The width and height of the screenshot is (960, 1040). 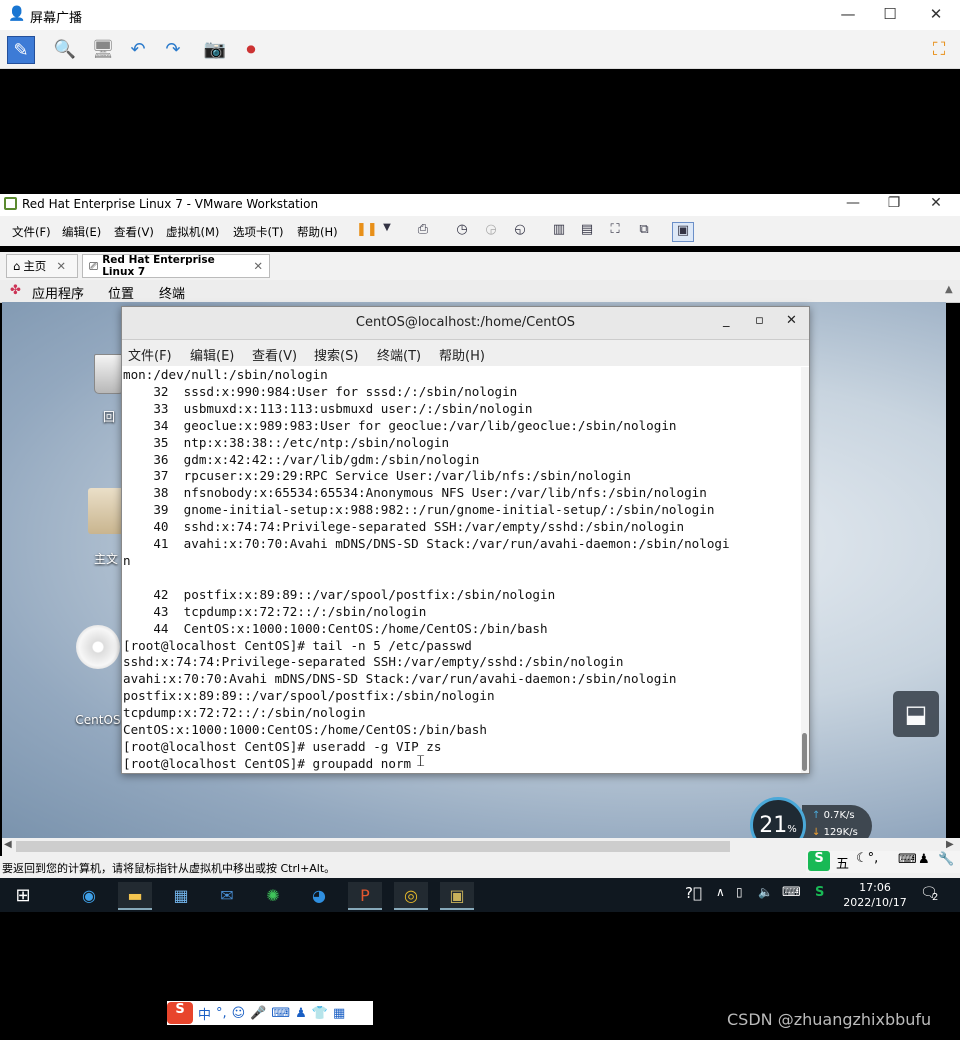 I want to click on upload-speed-unit: K/s, so click(x=847, y=815).